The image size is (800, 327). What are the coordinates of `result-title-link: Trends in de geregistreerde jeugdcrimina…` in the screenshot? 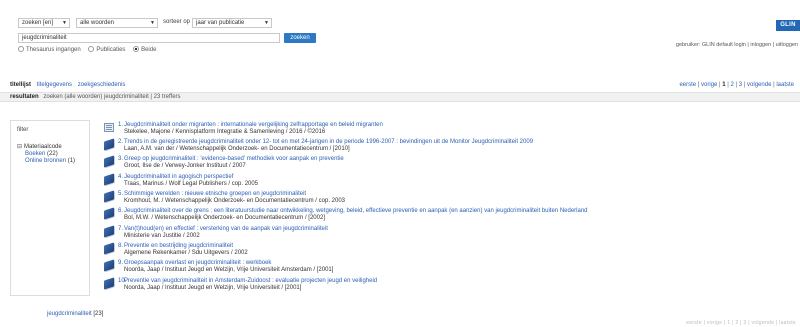 It's located at (328, 142).